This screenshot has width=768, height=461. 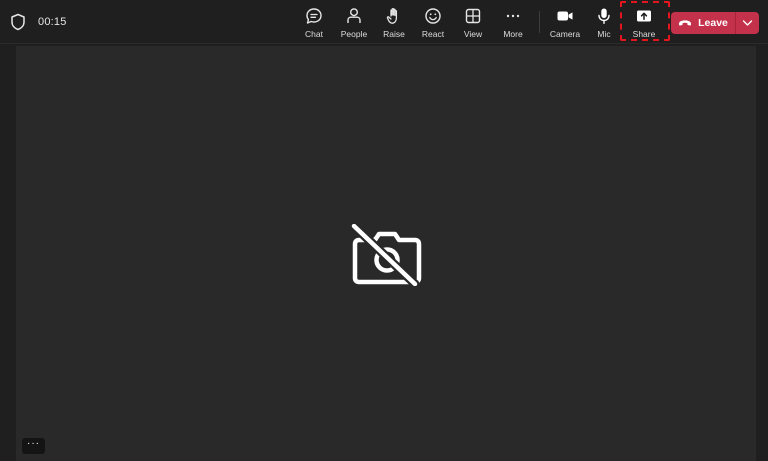 What do you see at coordinates (473, 16) in the screenshot?
I see `grid-view-icon` at bounding box center [473, 16].